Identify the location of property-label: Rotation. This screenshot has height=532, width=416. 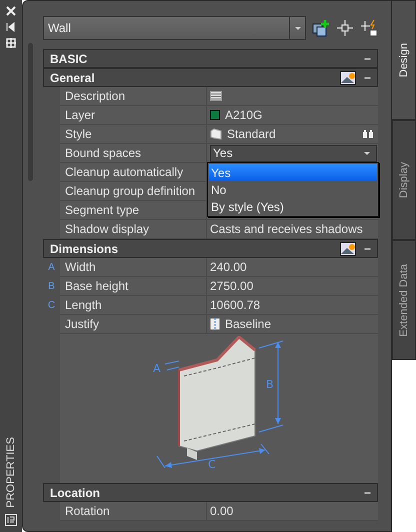
(133, 511).